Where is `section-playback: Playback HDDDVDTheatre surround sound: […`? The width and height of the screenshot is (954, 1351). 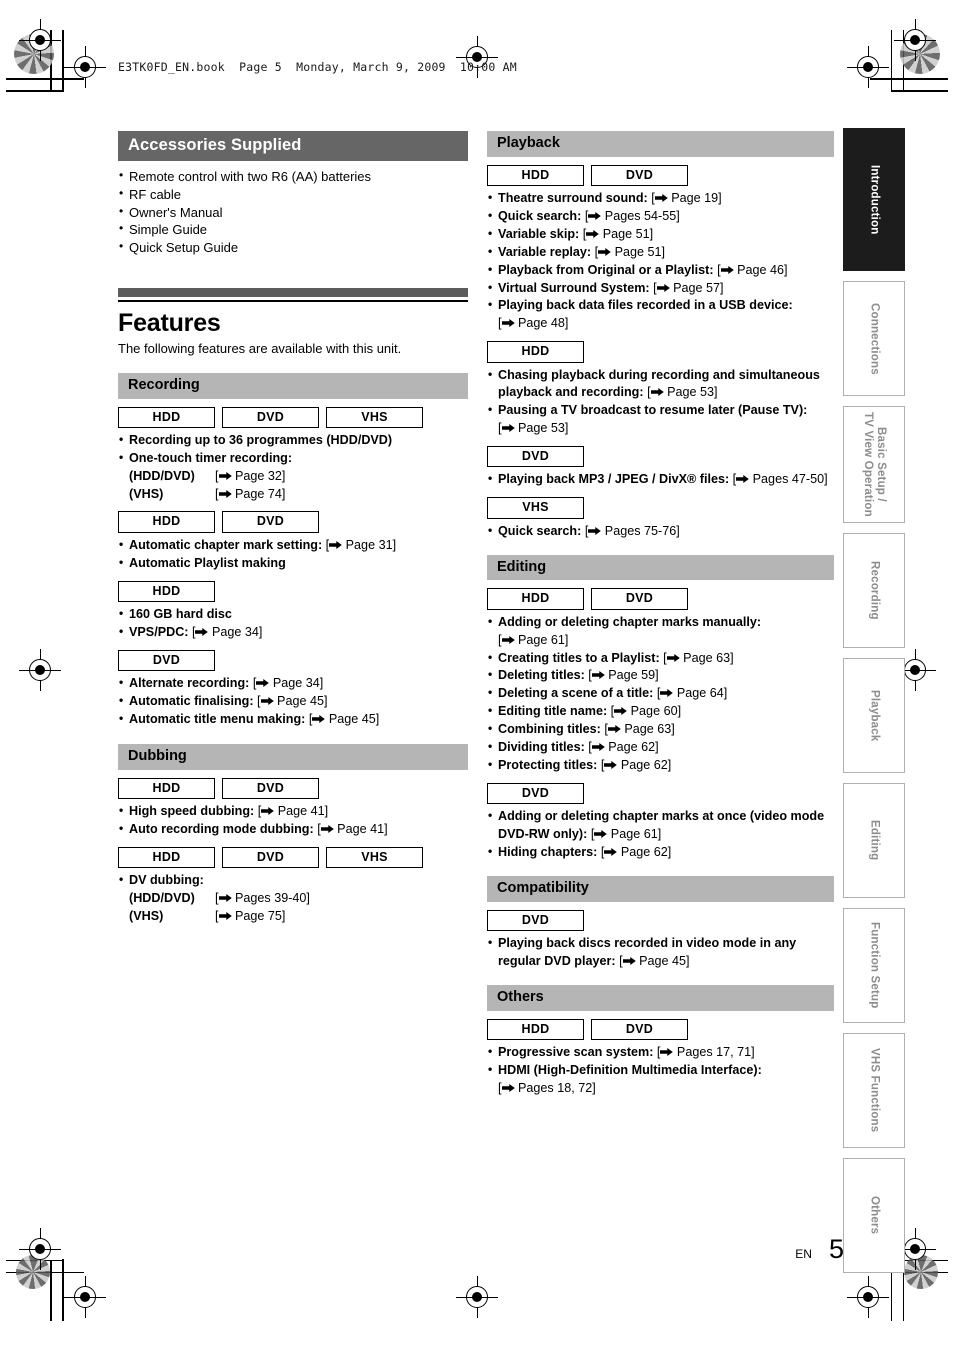
section-playback: Playback HDDDVDTheatre surround sound: [… is located at coordinates (660, 336).